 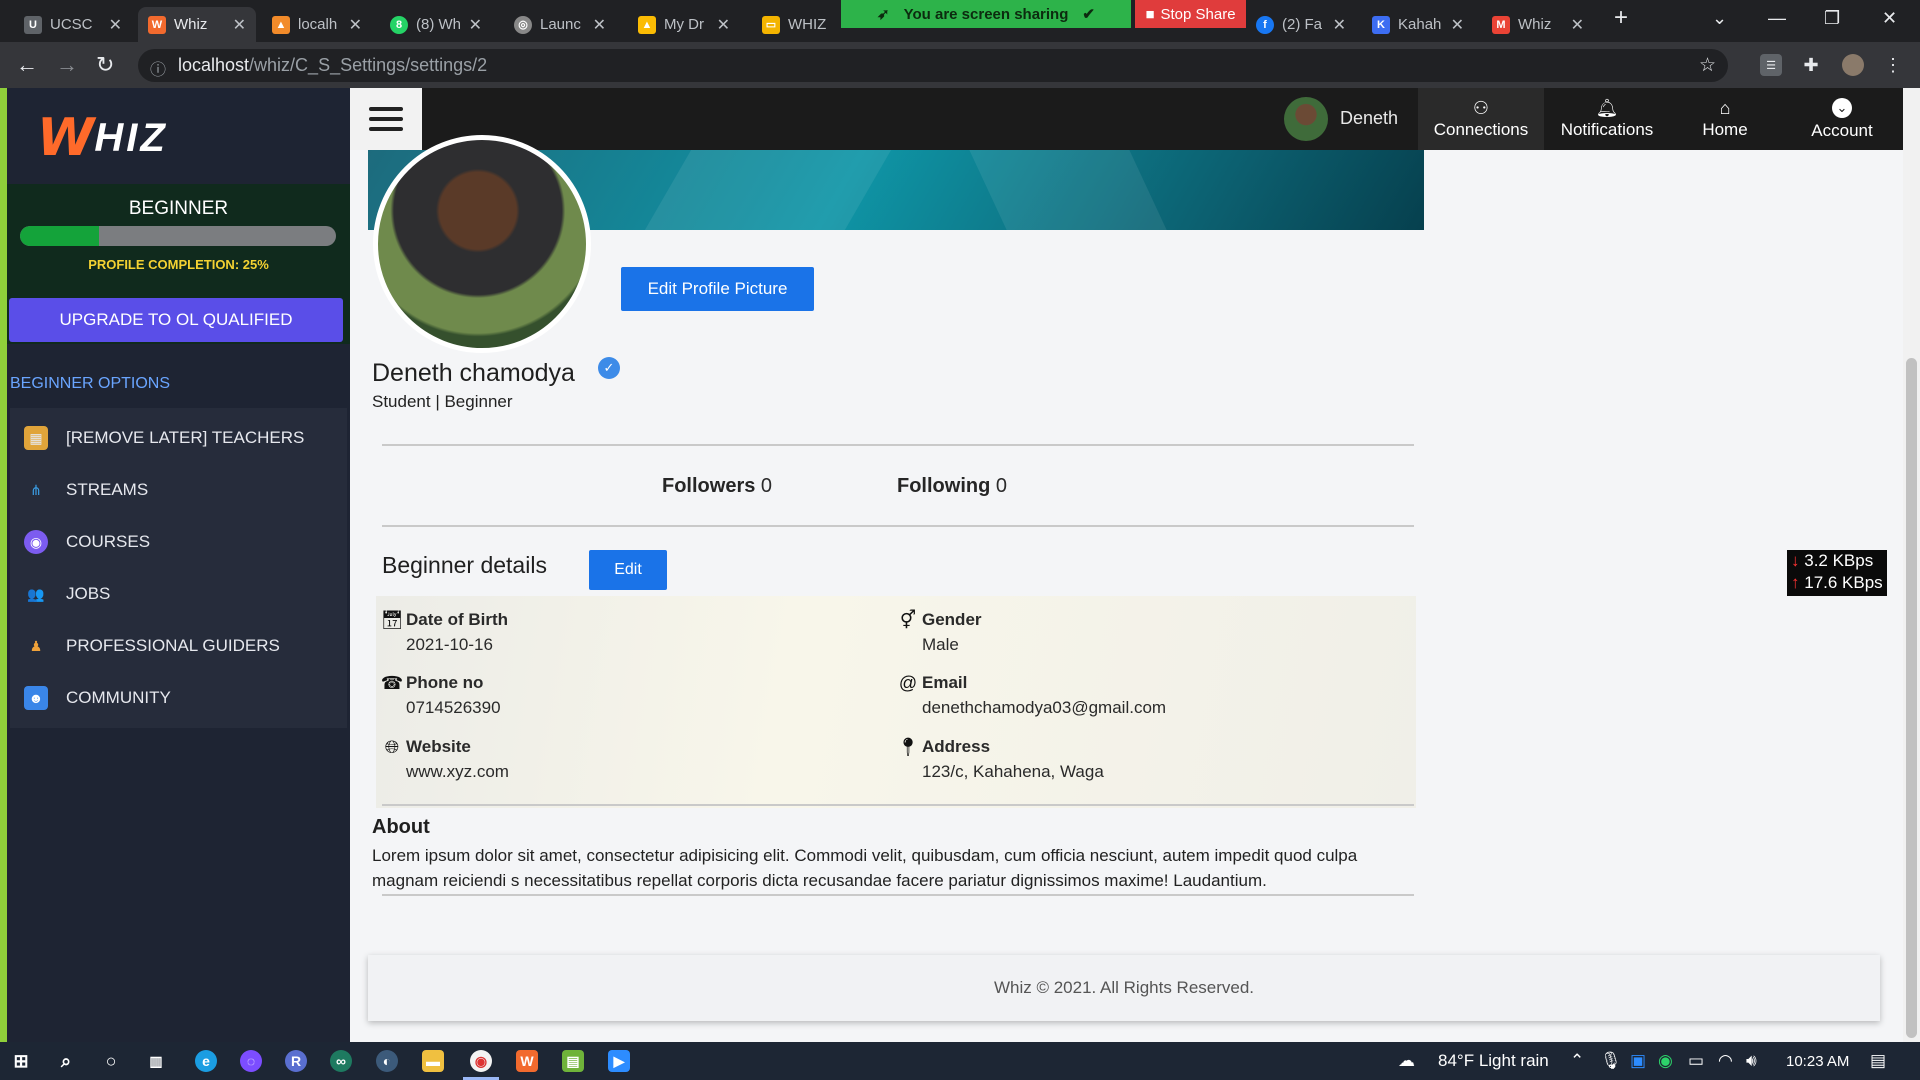 I want to click on puzzle-extensions-icon: ✚, so click(x=1811, y=65).